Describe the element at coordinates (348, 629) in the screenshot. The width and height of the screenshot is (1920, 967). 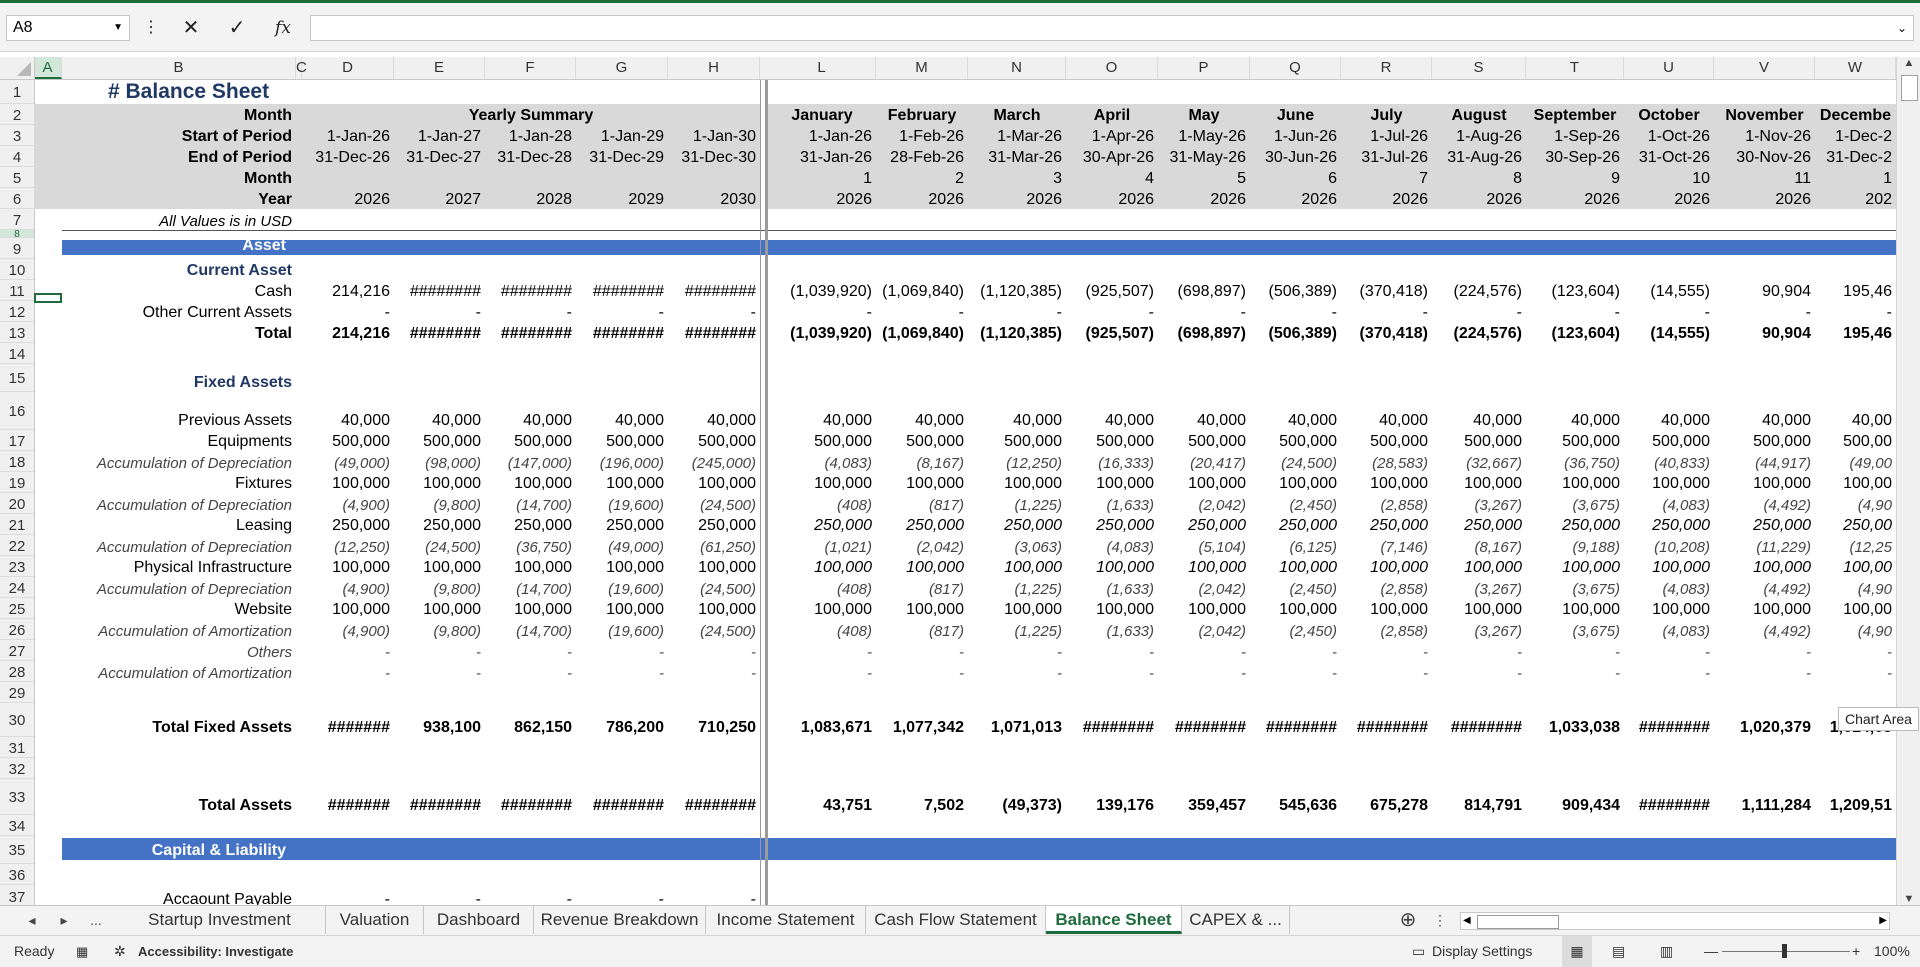
I see `yearly-value: (4,900)` at that location.